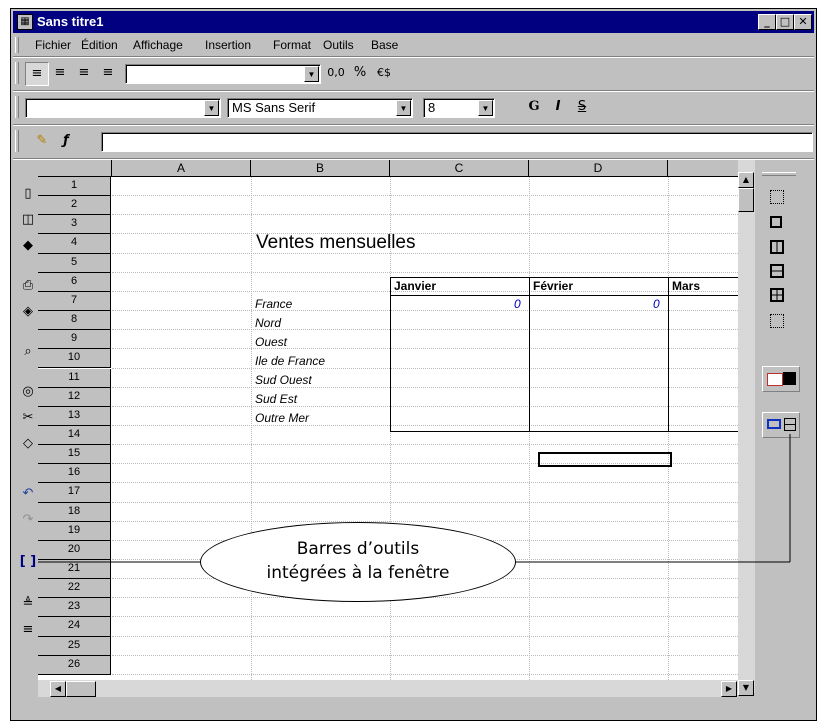 This screenshot has width=827, height=727. I want to click on callout-line-1: Barres d’outils, so click(358, 549).